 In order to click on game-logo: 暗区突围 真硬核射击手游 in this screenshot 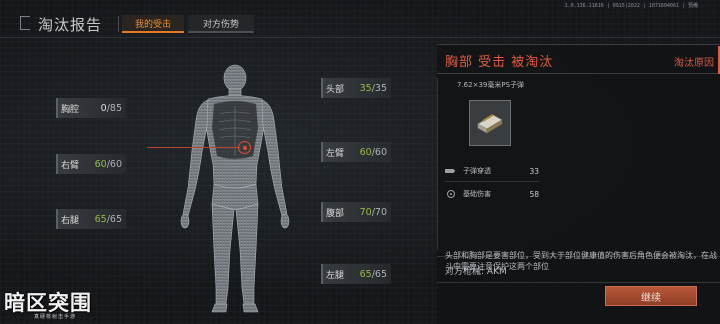, I will do `click(60, 305)`.